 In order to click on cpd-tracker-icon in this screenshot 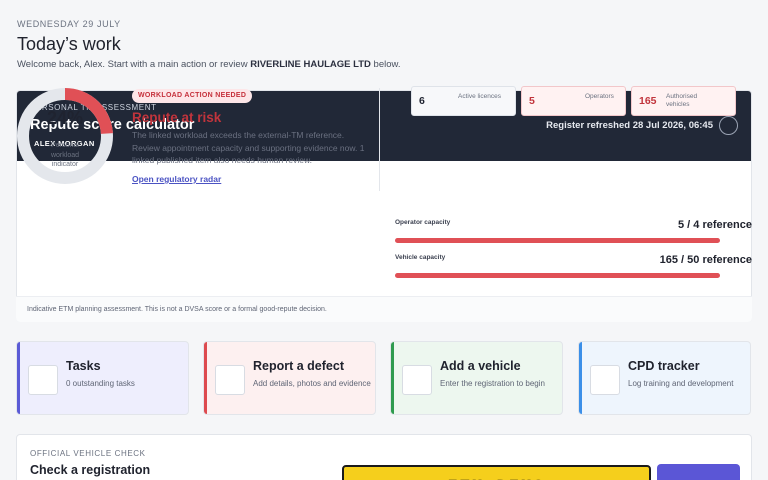, I will do `click(605, 380)`.